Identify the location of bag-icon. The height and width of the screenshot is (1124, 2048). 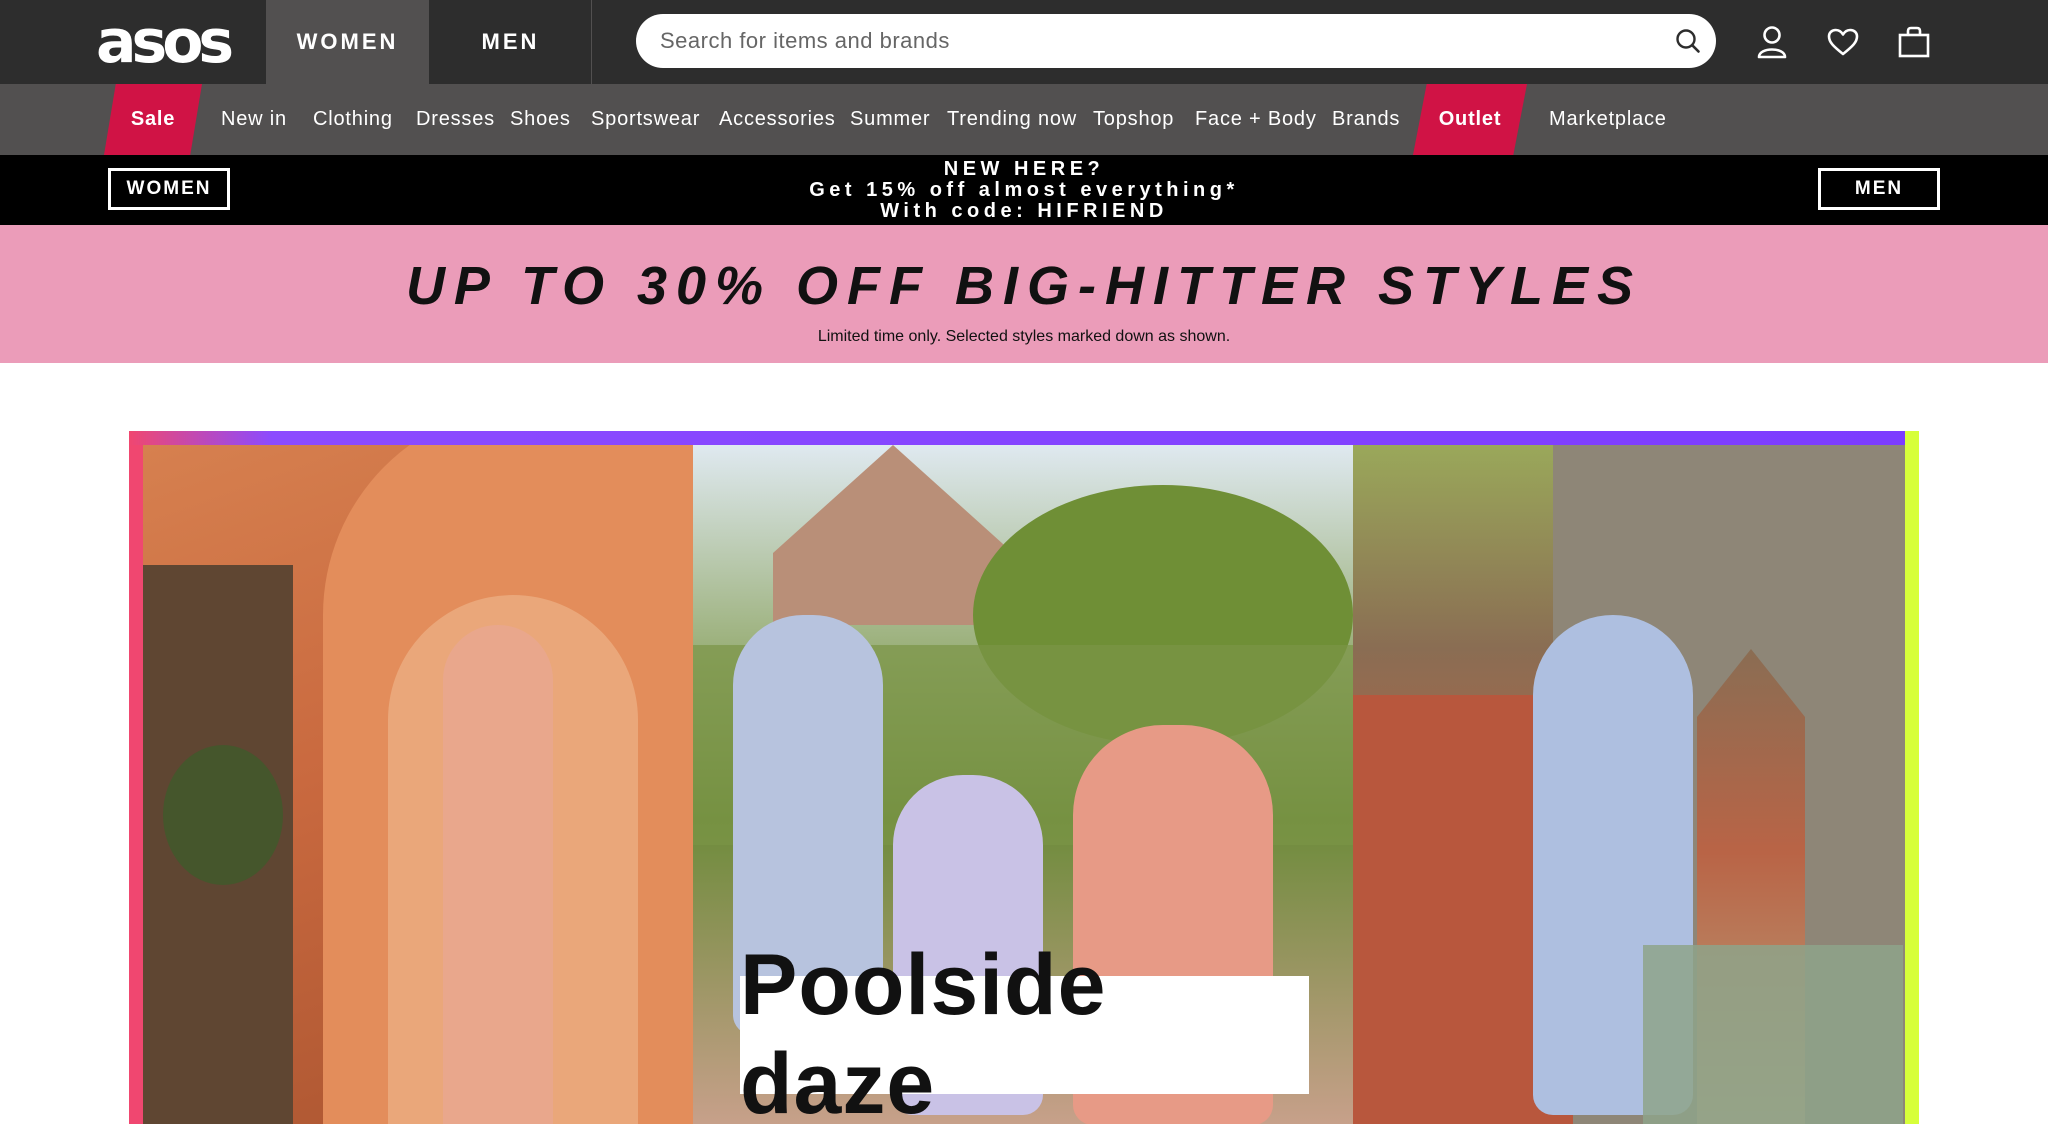
(1914, 42).